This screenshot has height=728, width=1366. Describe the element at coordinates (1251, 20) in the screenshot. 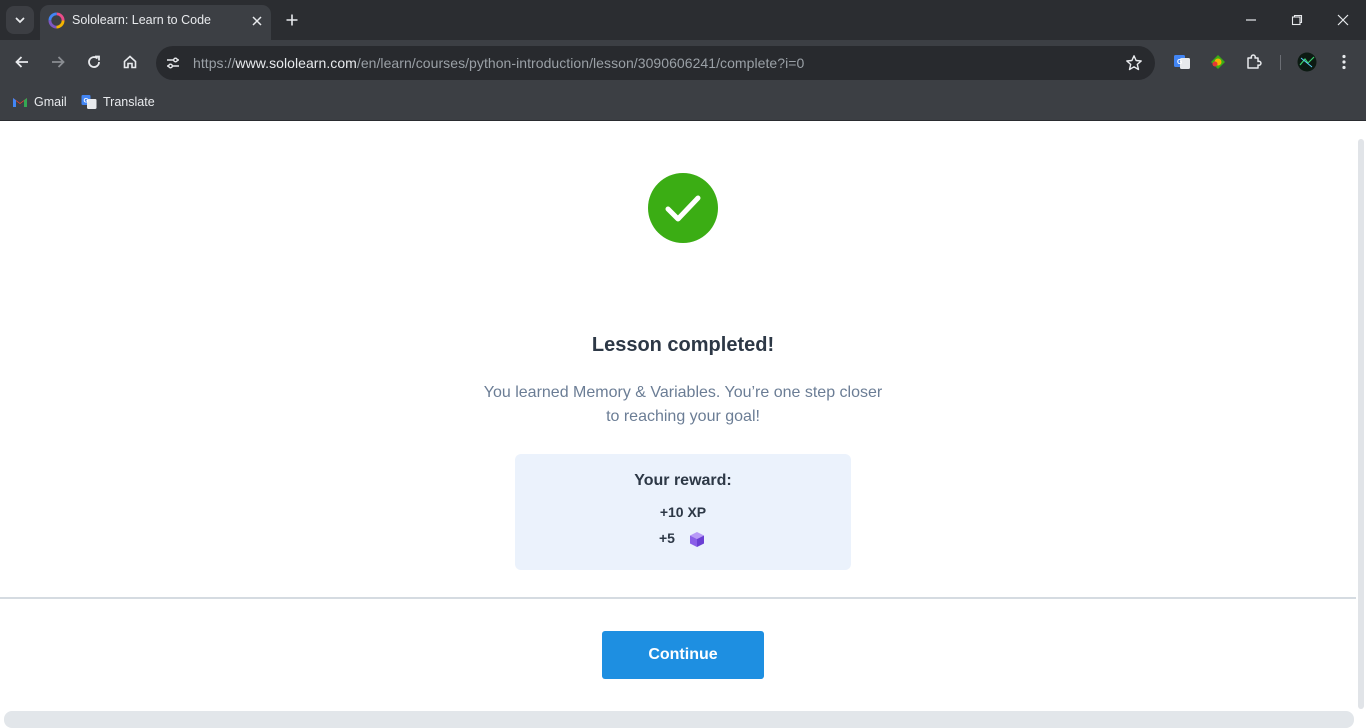

I see `minimize-icon` at that location.